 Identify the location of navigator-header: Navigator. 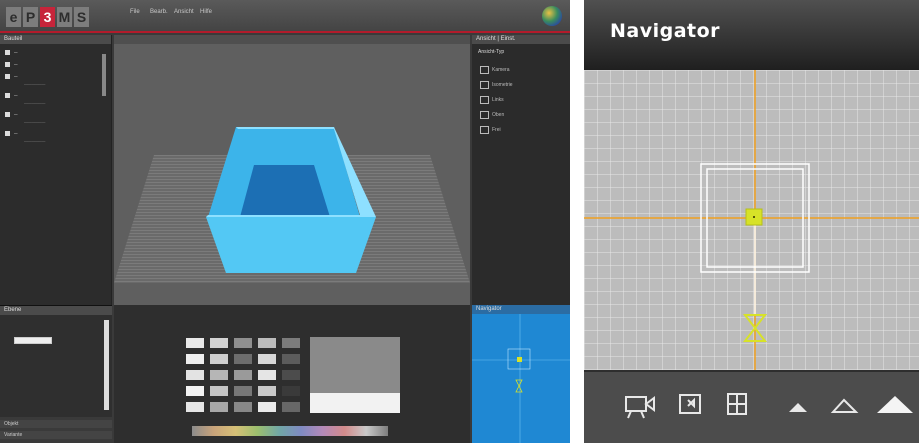
(751, 35).